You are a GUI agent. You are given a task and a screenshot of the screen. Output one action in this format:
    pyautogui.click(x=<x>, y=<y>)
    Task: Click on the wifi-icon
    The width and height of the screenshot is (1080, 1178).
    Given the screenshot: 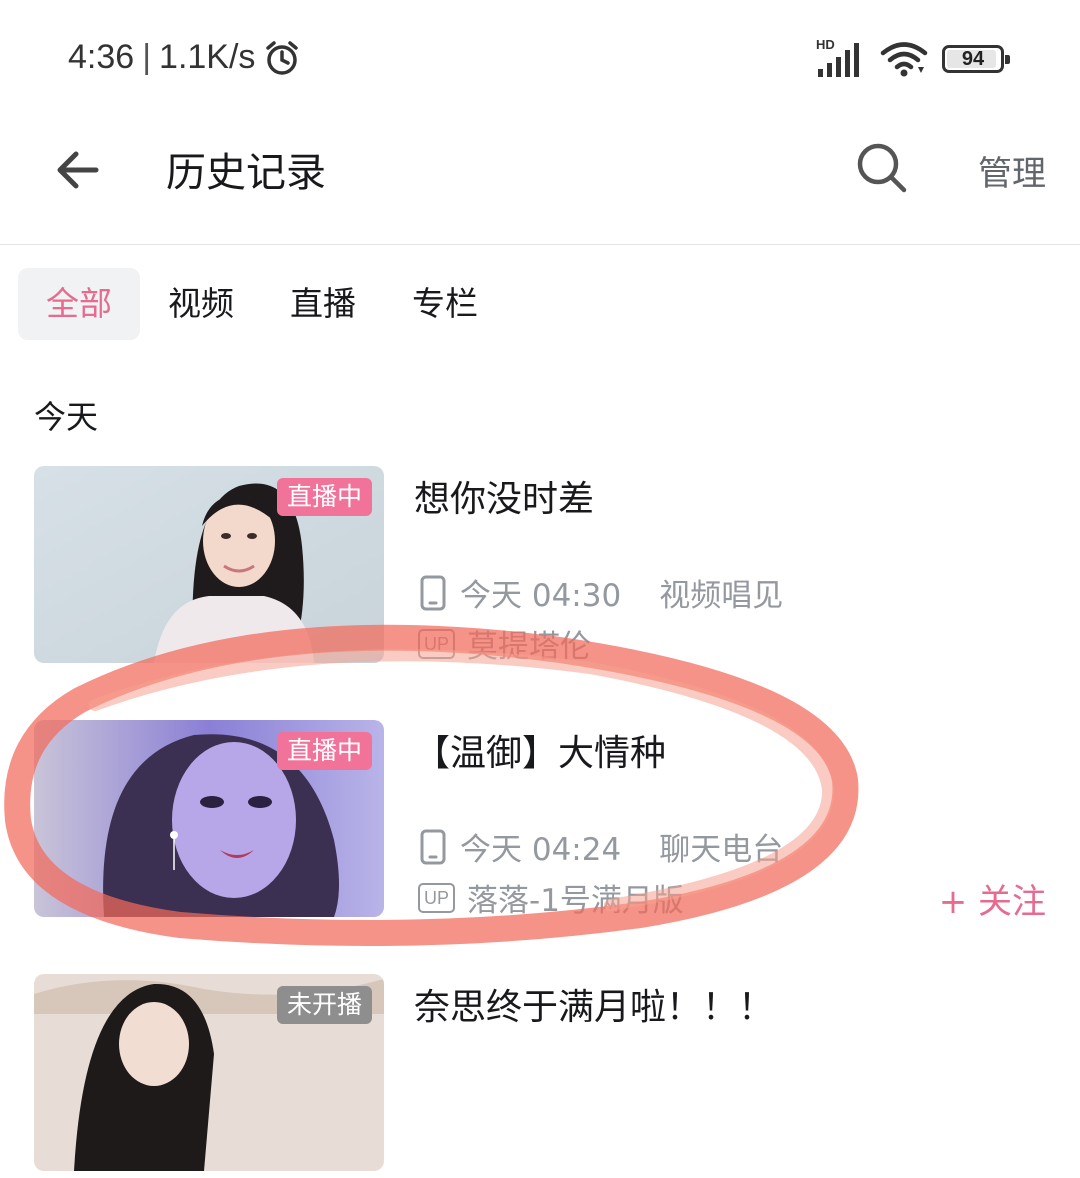 What is the action you would take?
    pyautogui.click(x=904, y=59)
    